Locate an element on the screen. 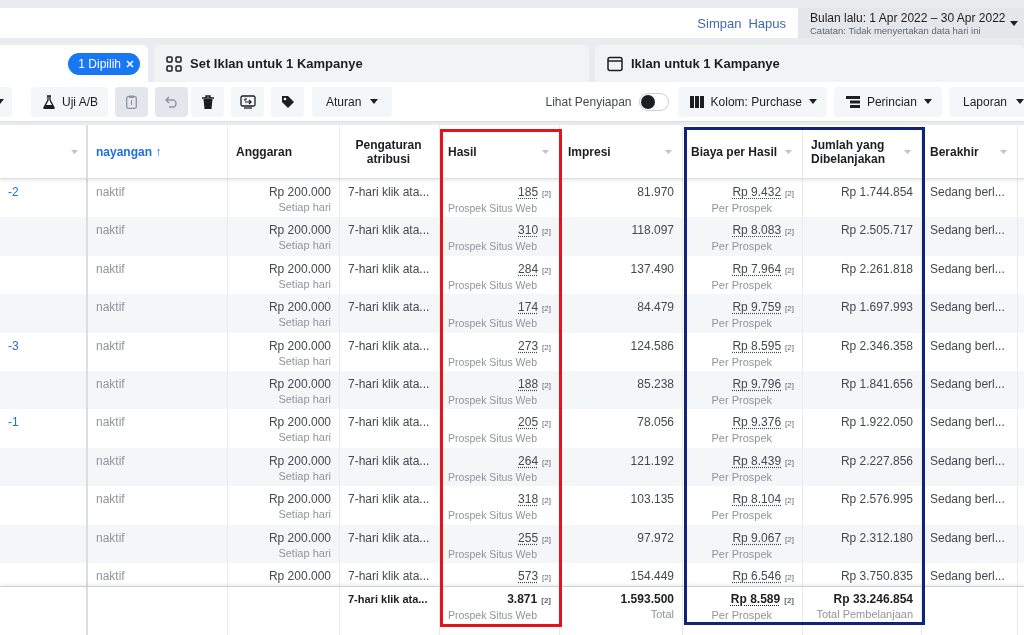 The width and height of the screenshot is (1024, 635). result-count: 318 is located at coordinates (528, 500).